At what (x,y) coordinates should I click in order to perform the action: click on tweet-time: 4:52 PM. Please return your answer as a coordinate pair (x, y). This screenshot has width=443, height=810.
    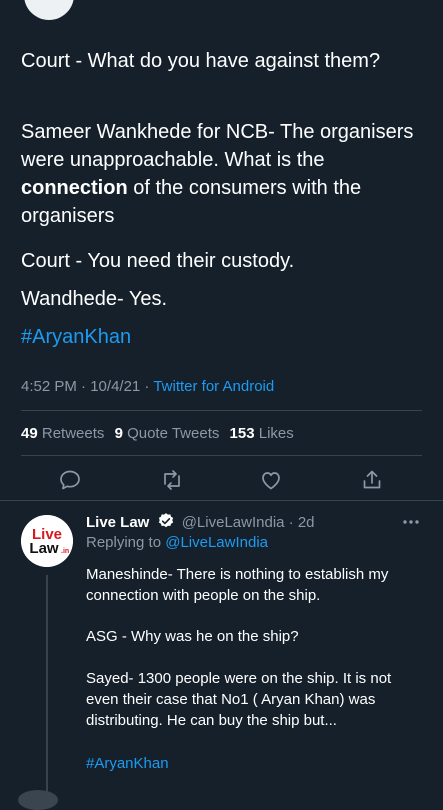
    Looking at the image, I should click on (49, 386).